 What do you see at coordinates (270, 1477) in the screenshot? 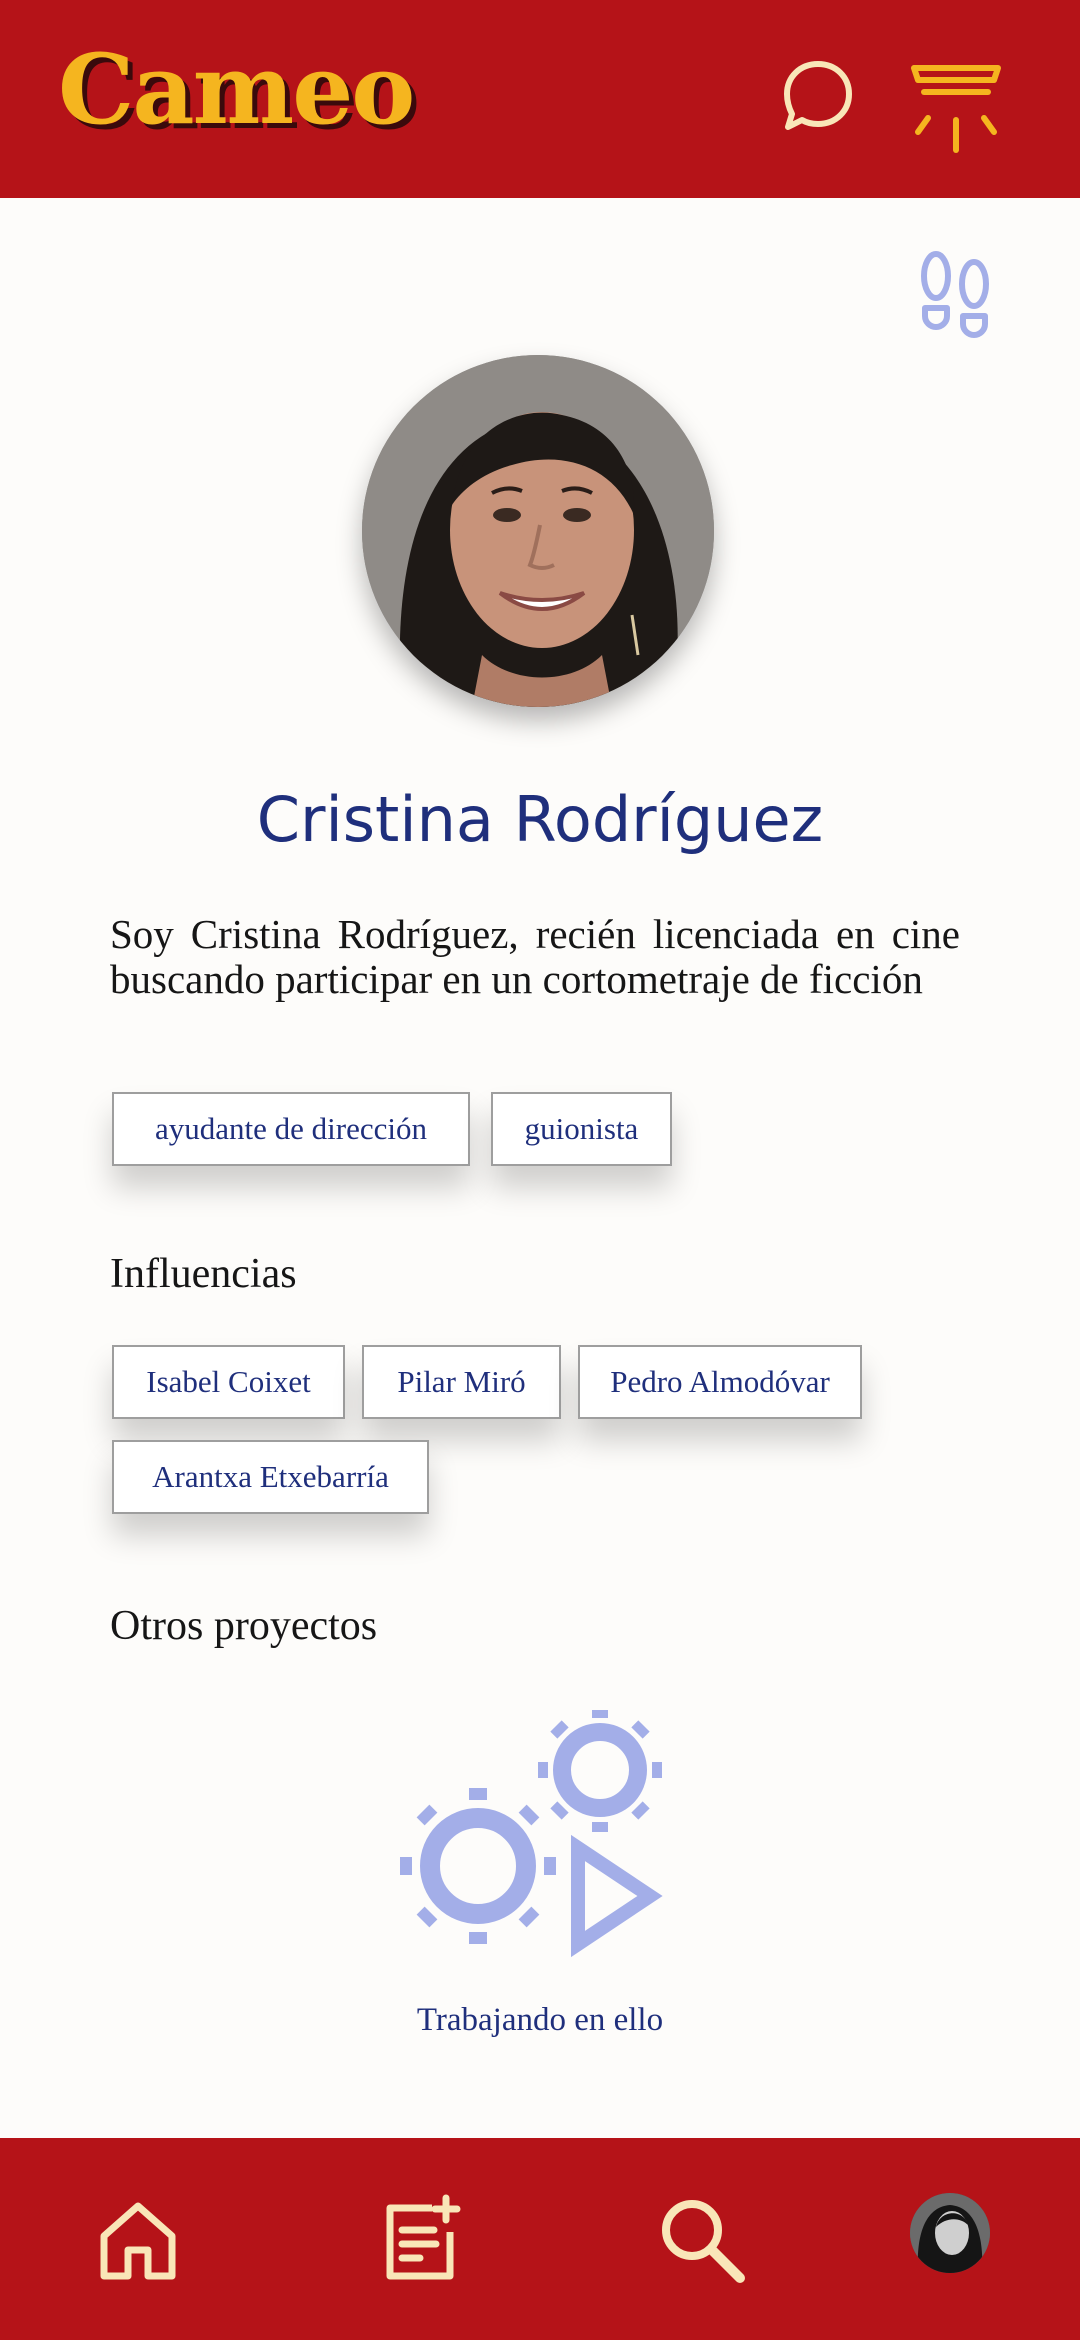
I see `influence-chip: Arantxa Etxebarría` at bounding box center [270, 1477].